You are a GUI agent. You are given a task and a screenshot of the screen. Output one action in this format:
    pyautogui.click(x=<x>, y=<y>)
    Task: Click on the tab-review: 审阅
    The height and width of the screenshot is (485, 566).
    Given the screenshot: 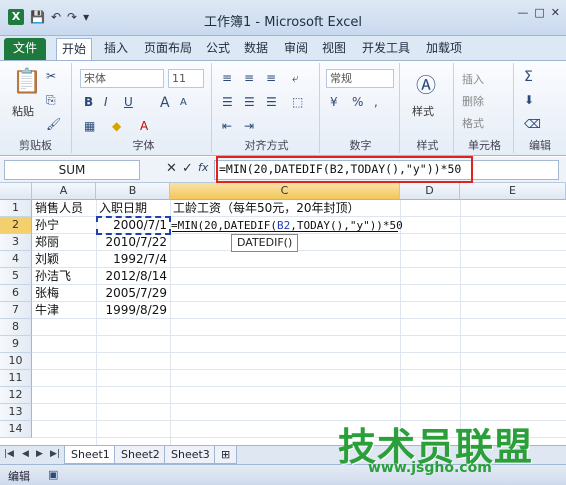 What is the action you would take?
    pyautogui.click(x=296, y=49)
    